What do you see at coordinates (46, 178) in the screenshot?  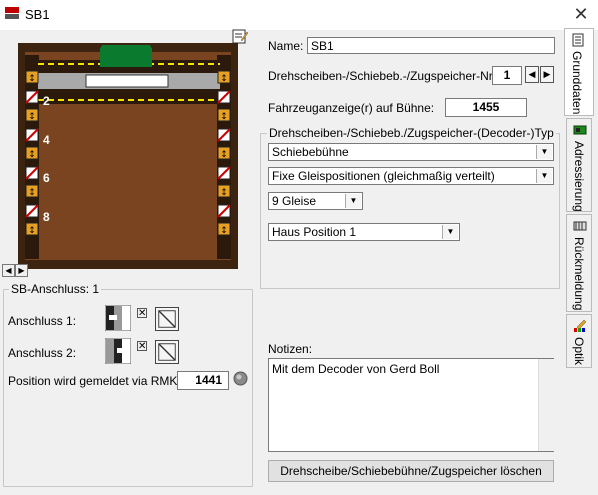 I see `track-number-label: 6` at bounding box center [46, 178].